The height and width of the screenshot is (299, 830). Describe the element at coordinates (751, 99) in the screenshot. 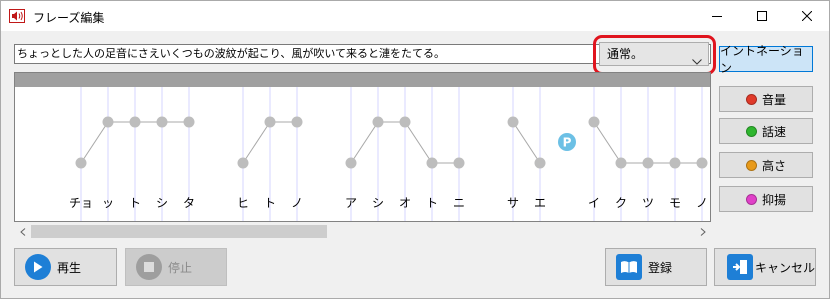

I see `volume-dot-icon` at that location.